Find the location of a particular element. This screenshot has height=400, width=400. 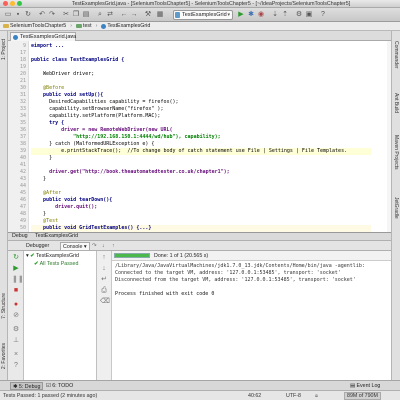

line-number: 50 is located at coordinates (22, 228).